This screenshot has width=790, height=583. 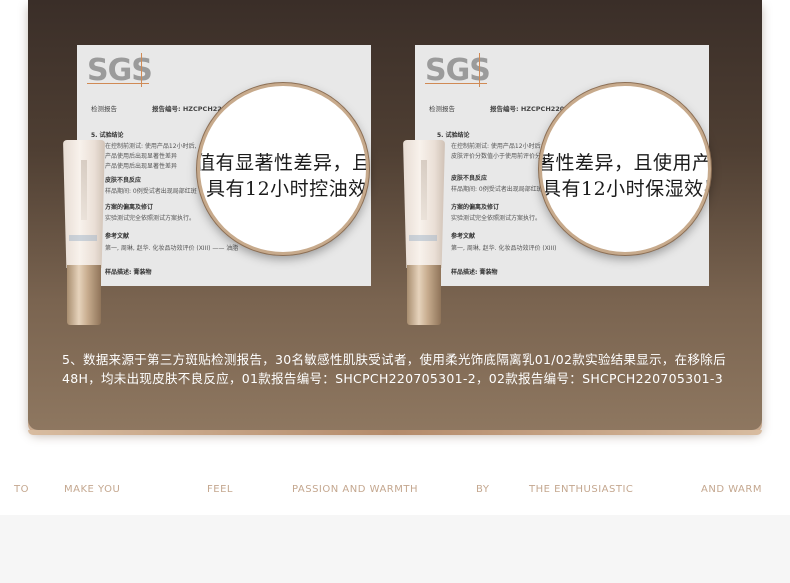 I want to click on magnified-text: 著性差异，且使用产品后, so click(x=625, y=163).